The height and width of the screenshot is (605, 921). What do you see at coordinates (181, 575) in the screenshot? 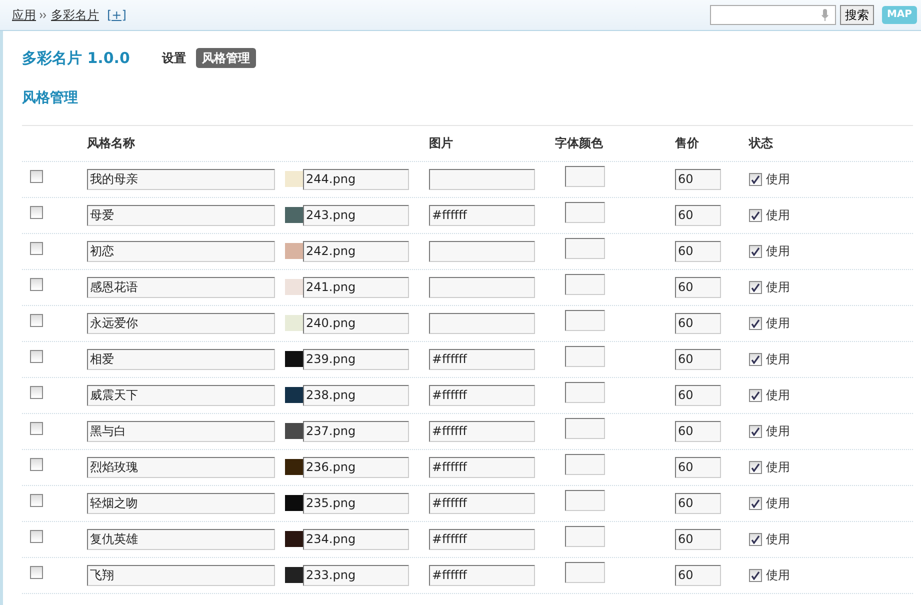
I see `name-field: 飞翔` at bounding box center [181, 575].